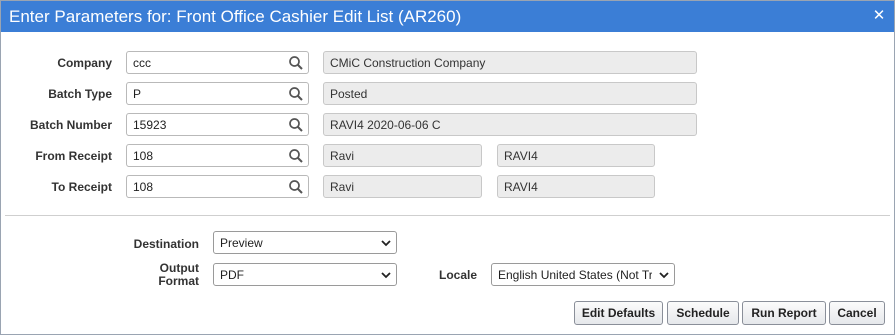 The image size is (895, 335). I want to click on schedule-button: Schedule, so click(703, 313).